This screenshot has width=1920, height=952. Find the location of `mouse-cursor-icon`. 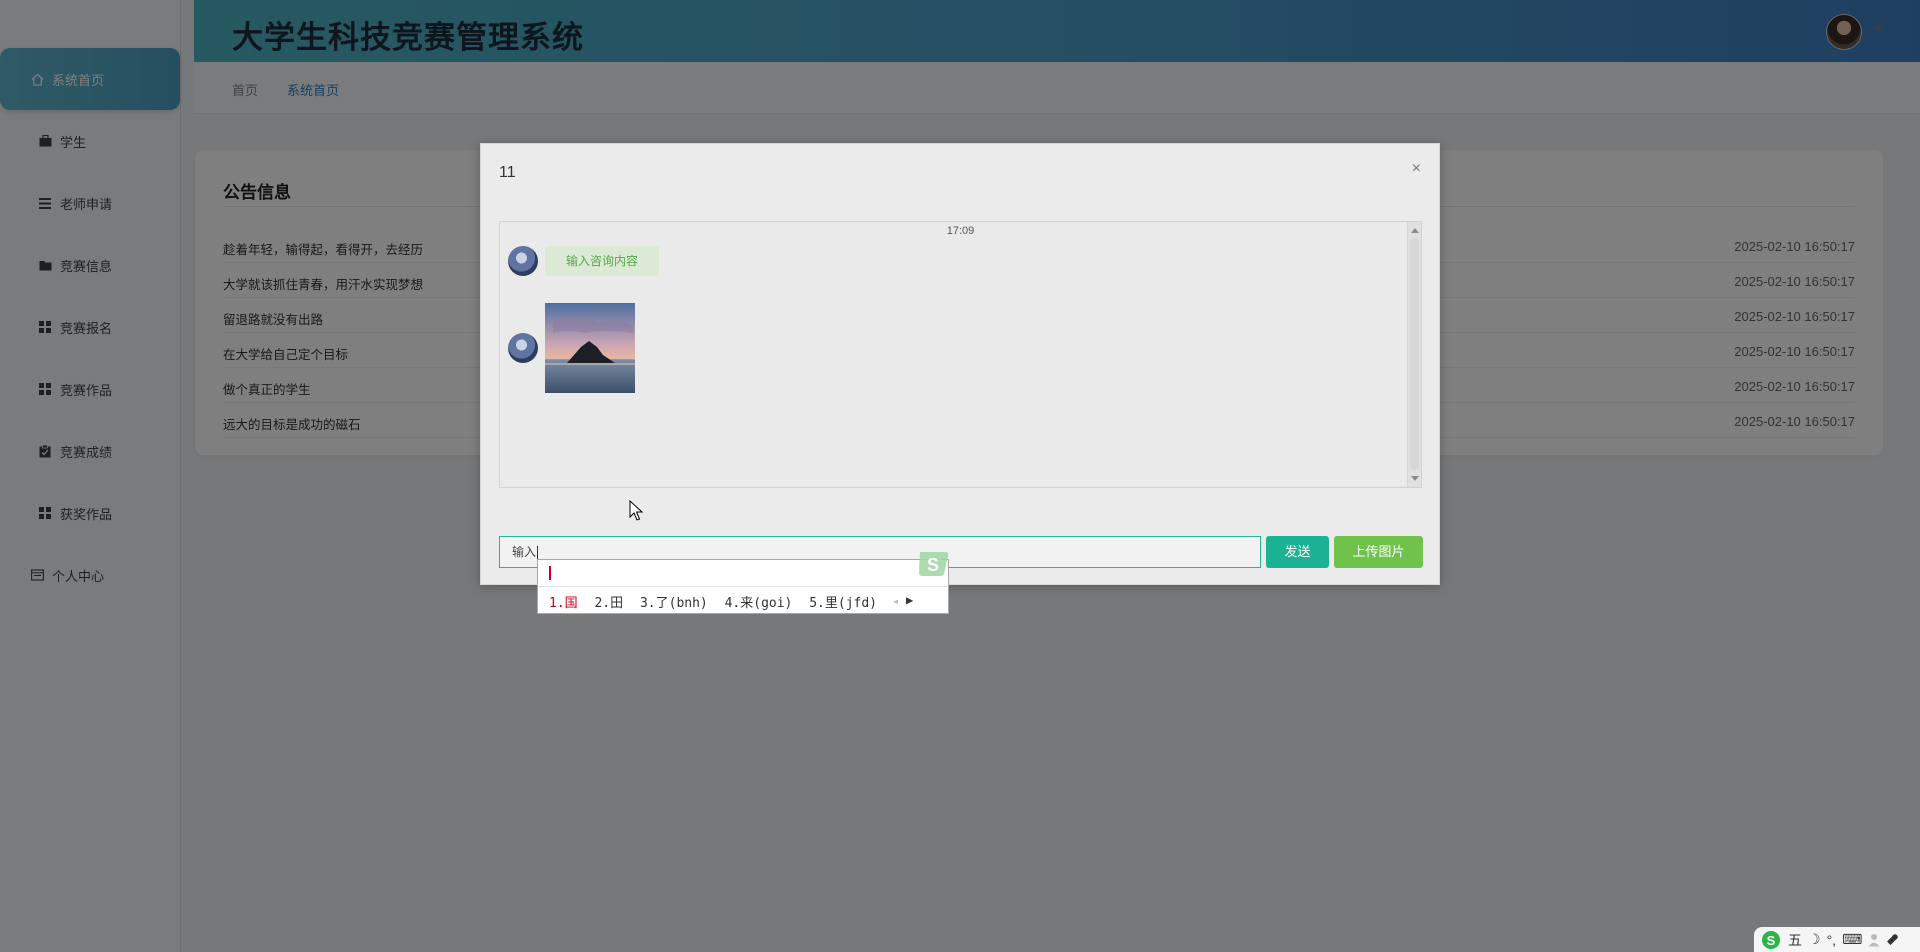

mouse-cursor-icon is located at coordinates (636, 510).